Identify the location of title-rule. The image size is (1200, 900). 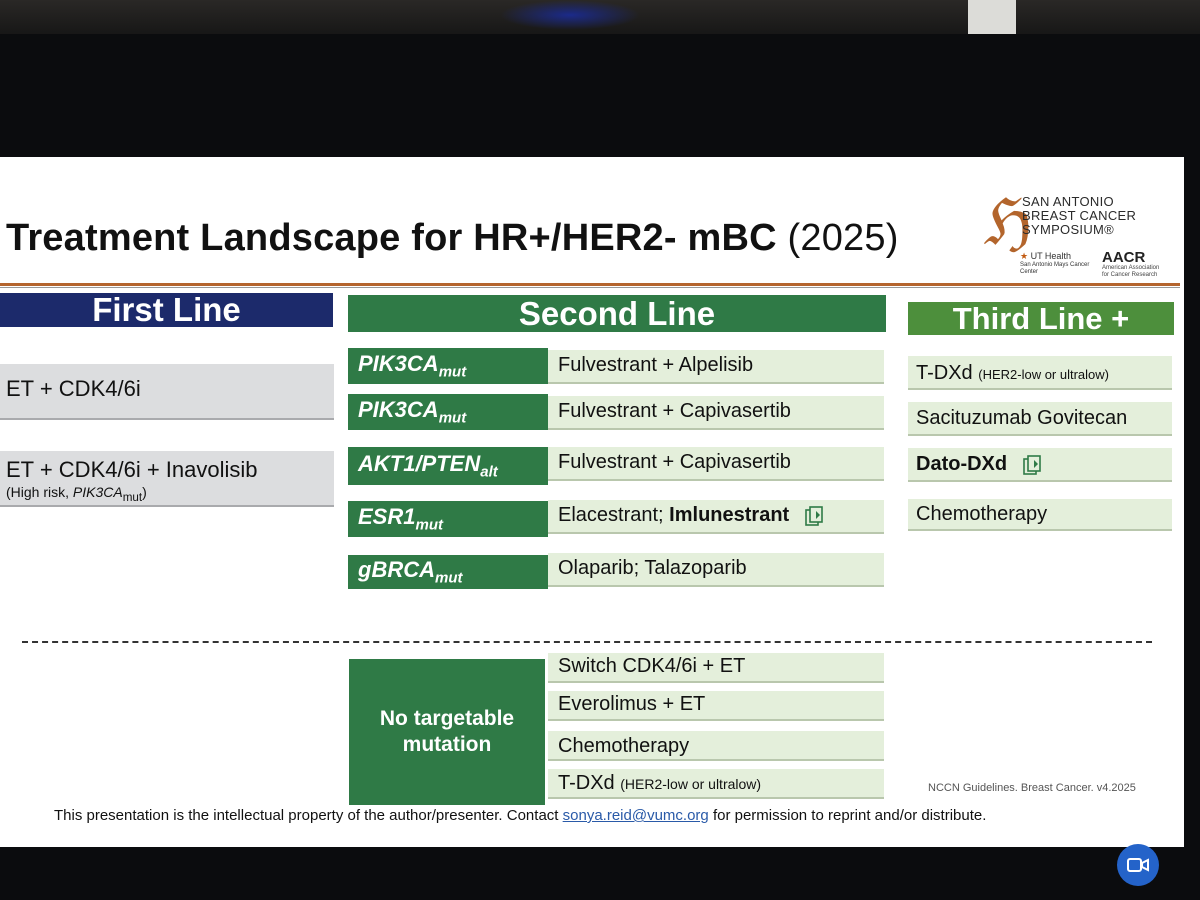
(590, 284).